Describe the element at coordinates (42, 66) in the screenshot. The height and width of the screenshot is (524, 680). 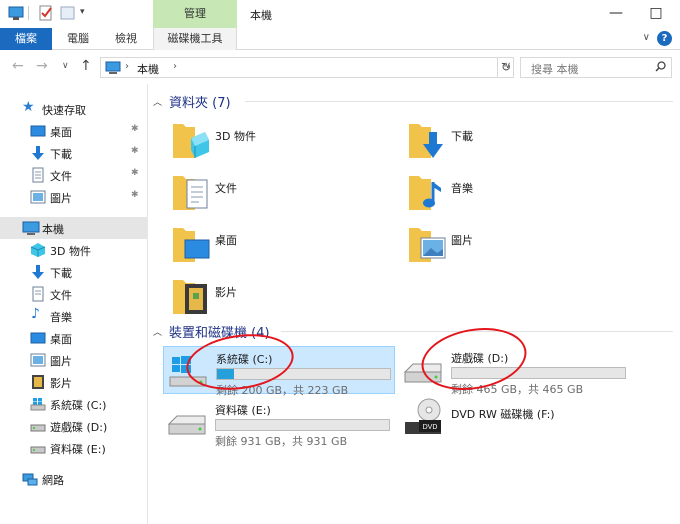
I see `forward-button: →` at that location.